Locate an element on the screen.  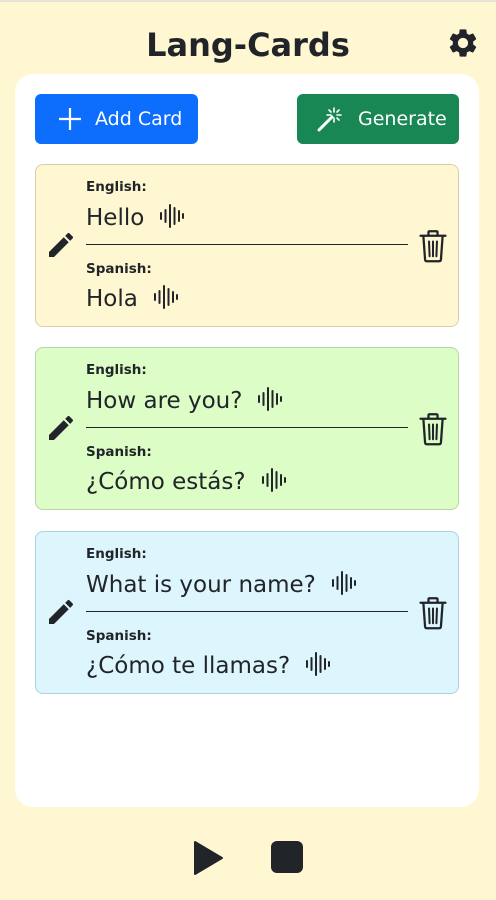
target-phrase: ¿Cómo te llamas? is located at coordinates (208, 666).